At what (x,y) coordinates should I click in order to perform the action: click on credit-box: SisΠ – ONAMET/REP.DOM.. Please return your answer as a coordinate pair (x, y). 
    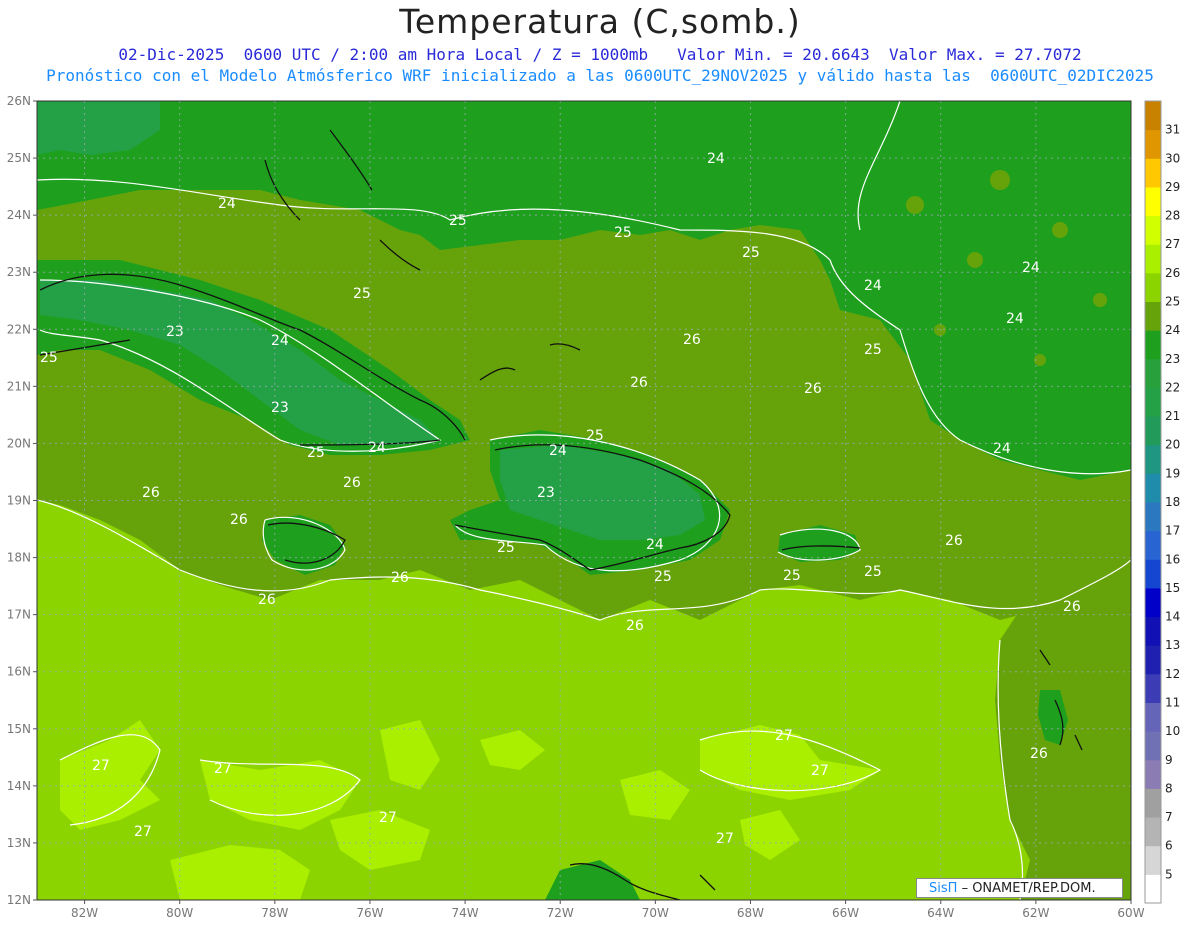
    Looking at the image, I should click on (1019, 888).